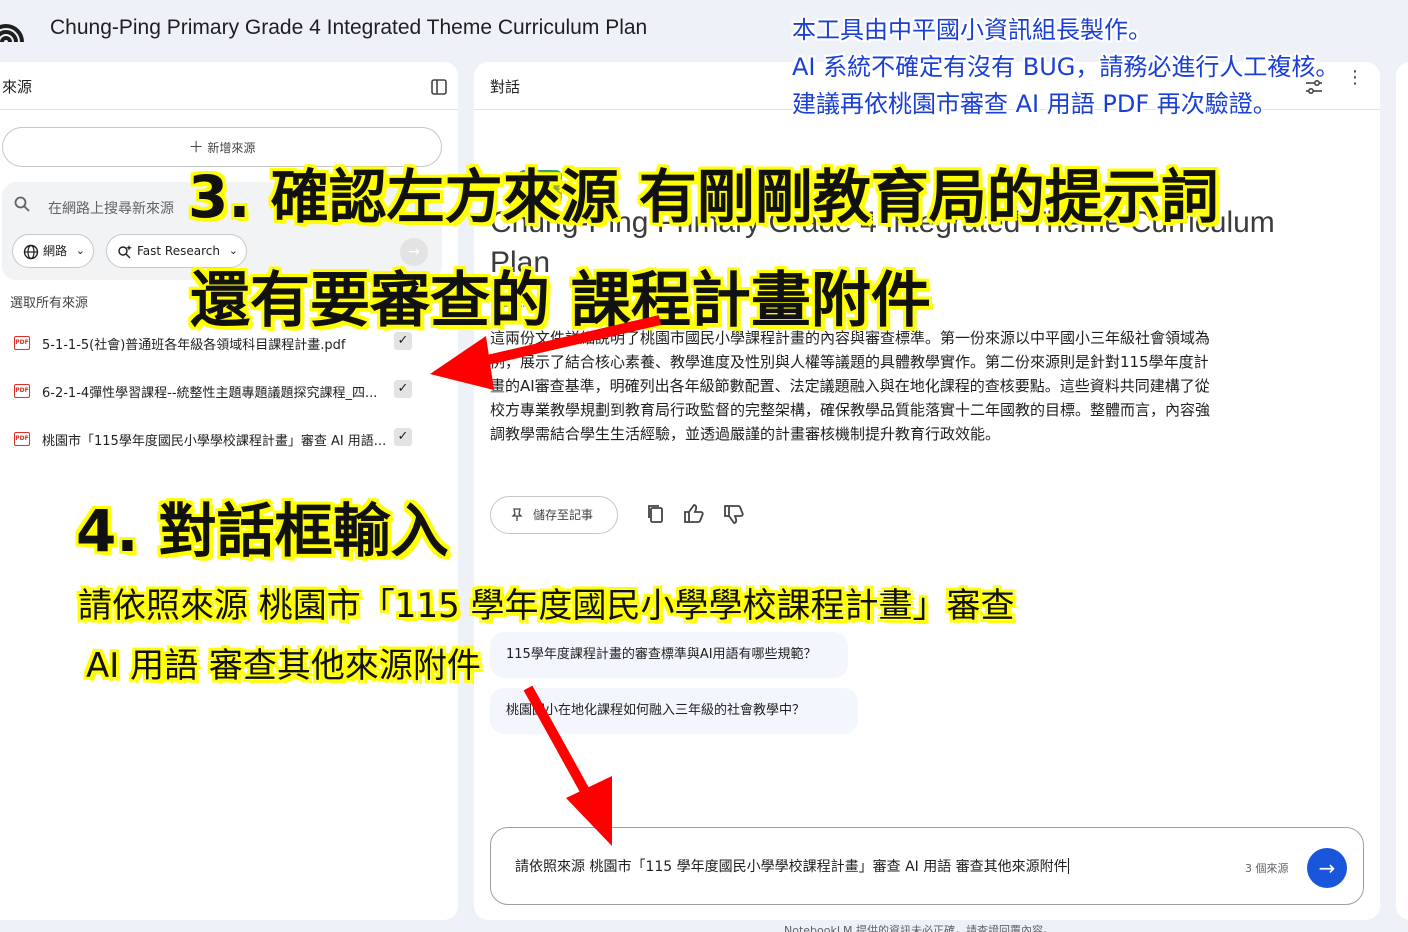 The height and width of the screenshot is (932, 1408). I want to click on step3-annotation: 3. 確認左方來源 有剛剛教育局的提示詞, so click(703, 197).